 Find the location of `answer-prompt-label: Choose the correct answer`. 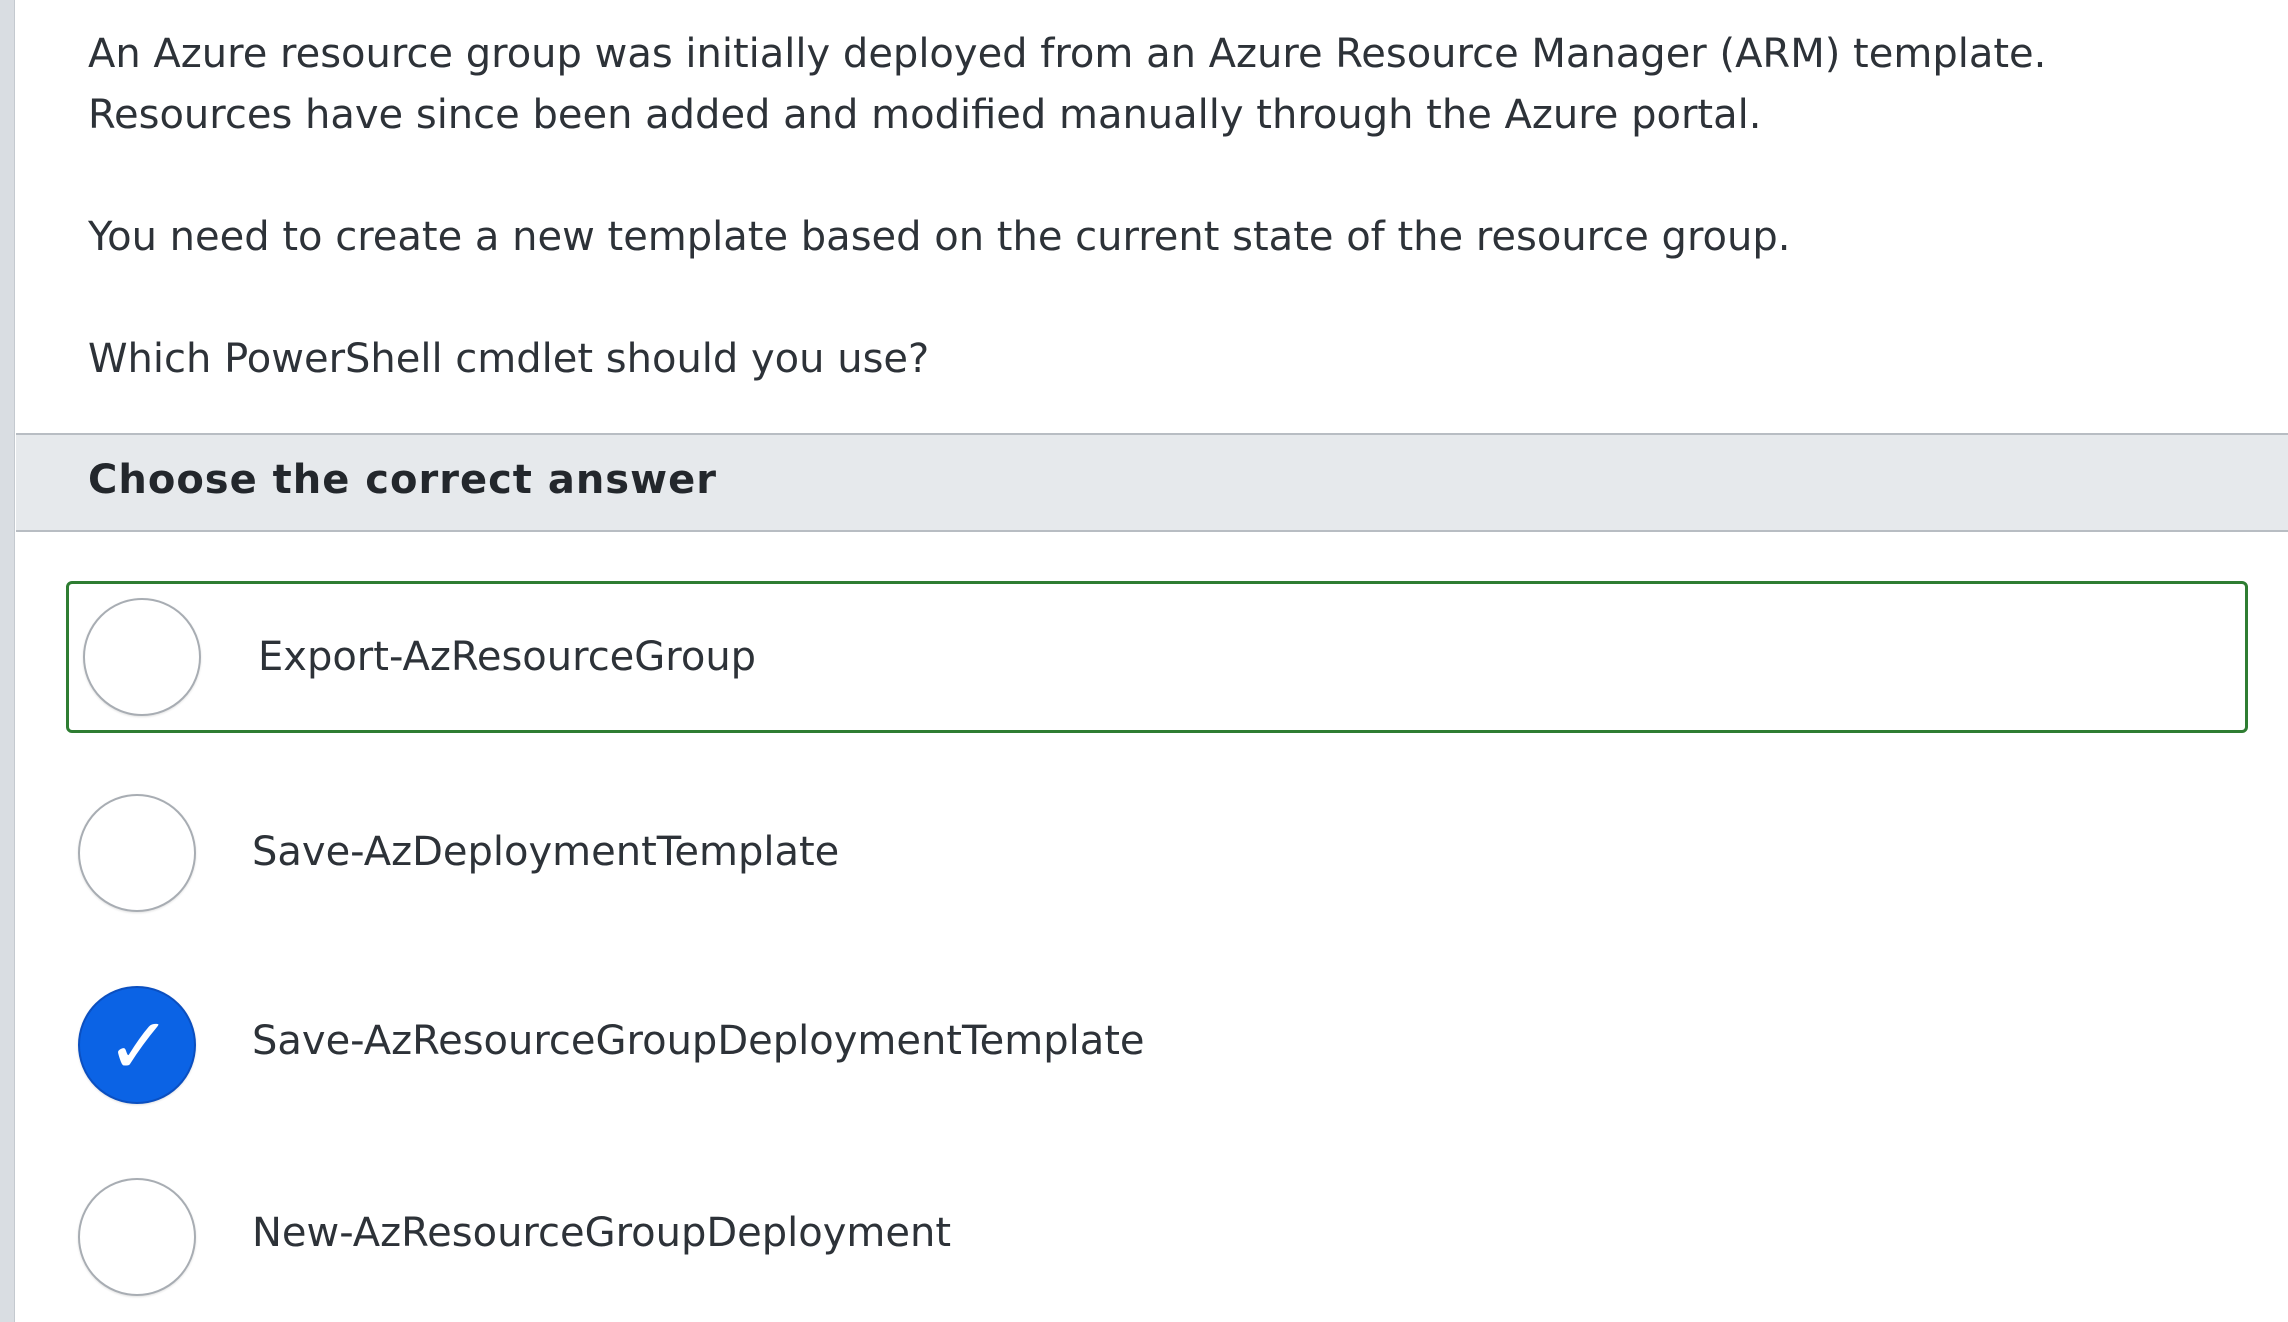

answer-prompt-label: Choose the correct answer is located at coordinates (402, 480).